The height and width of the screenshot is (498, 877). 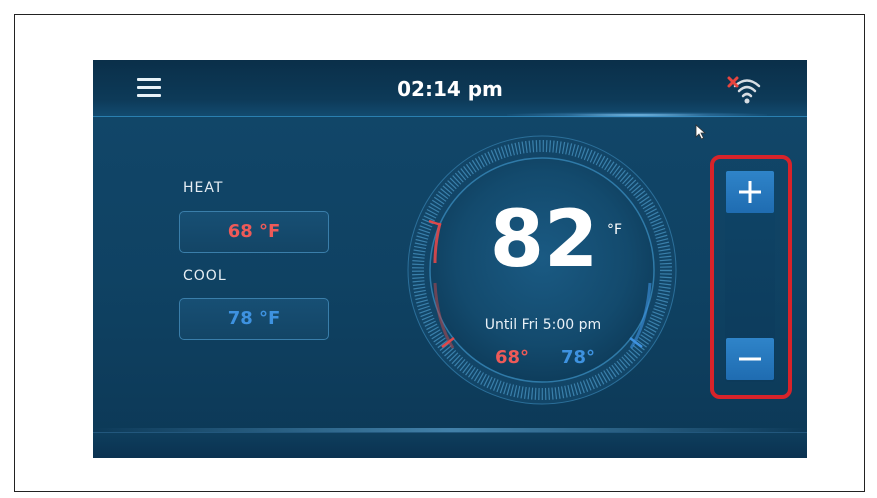 What do you see at coordinates (637, 115) in the screenshot?
I see `top-bar-glow` at bounding box center [637, 115].